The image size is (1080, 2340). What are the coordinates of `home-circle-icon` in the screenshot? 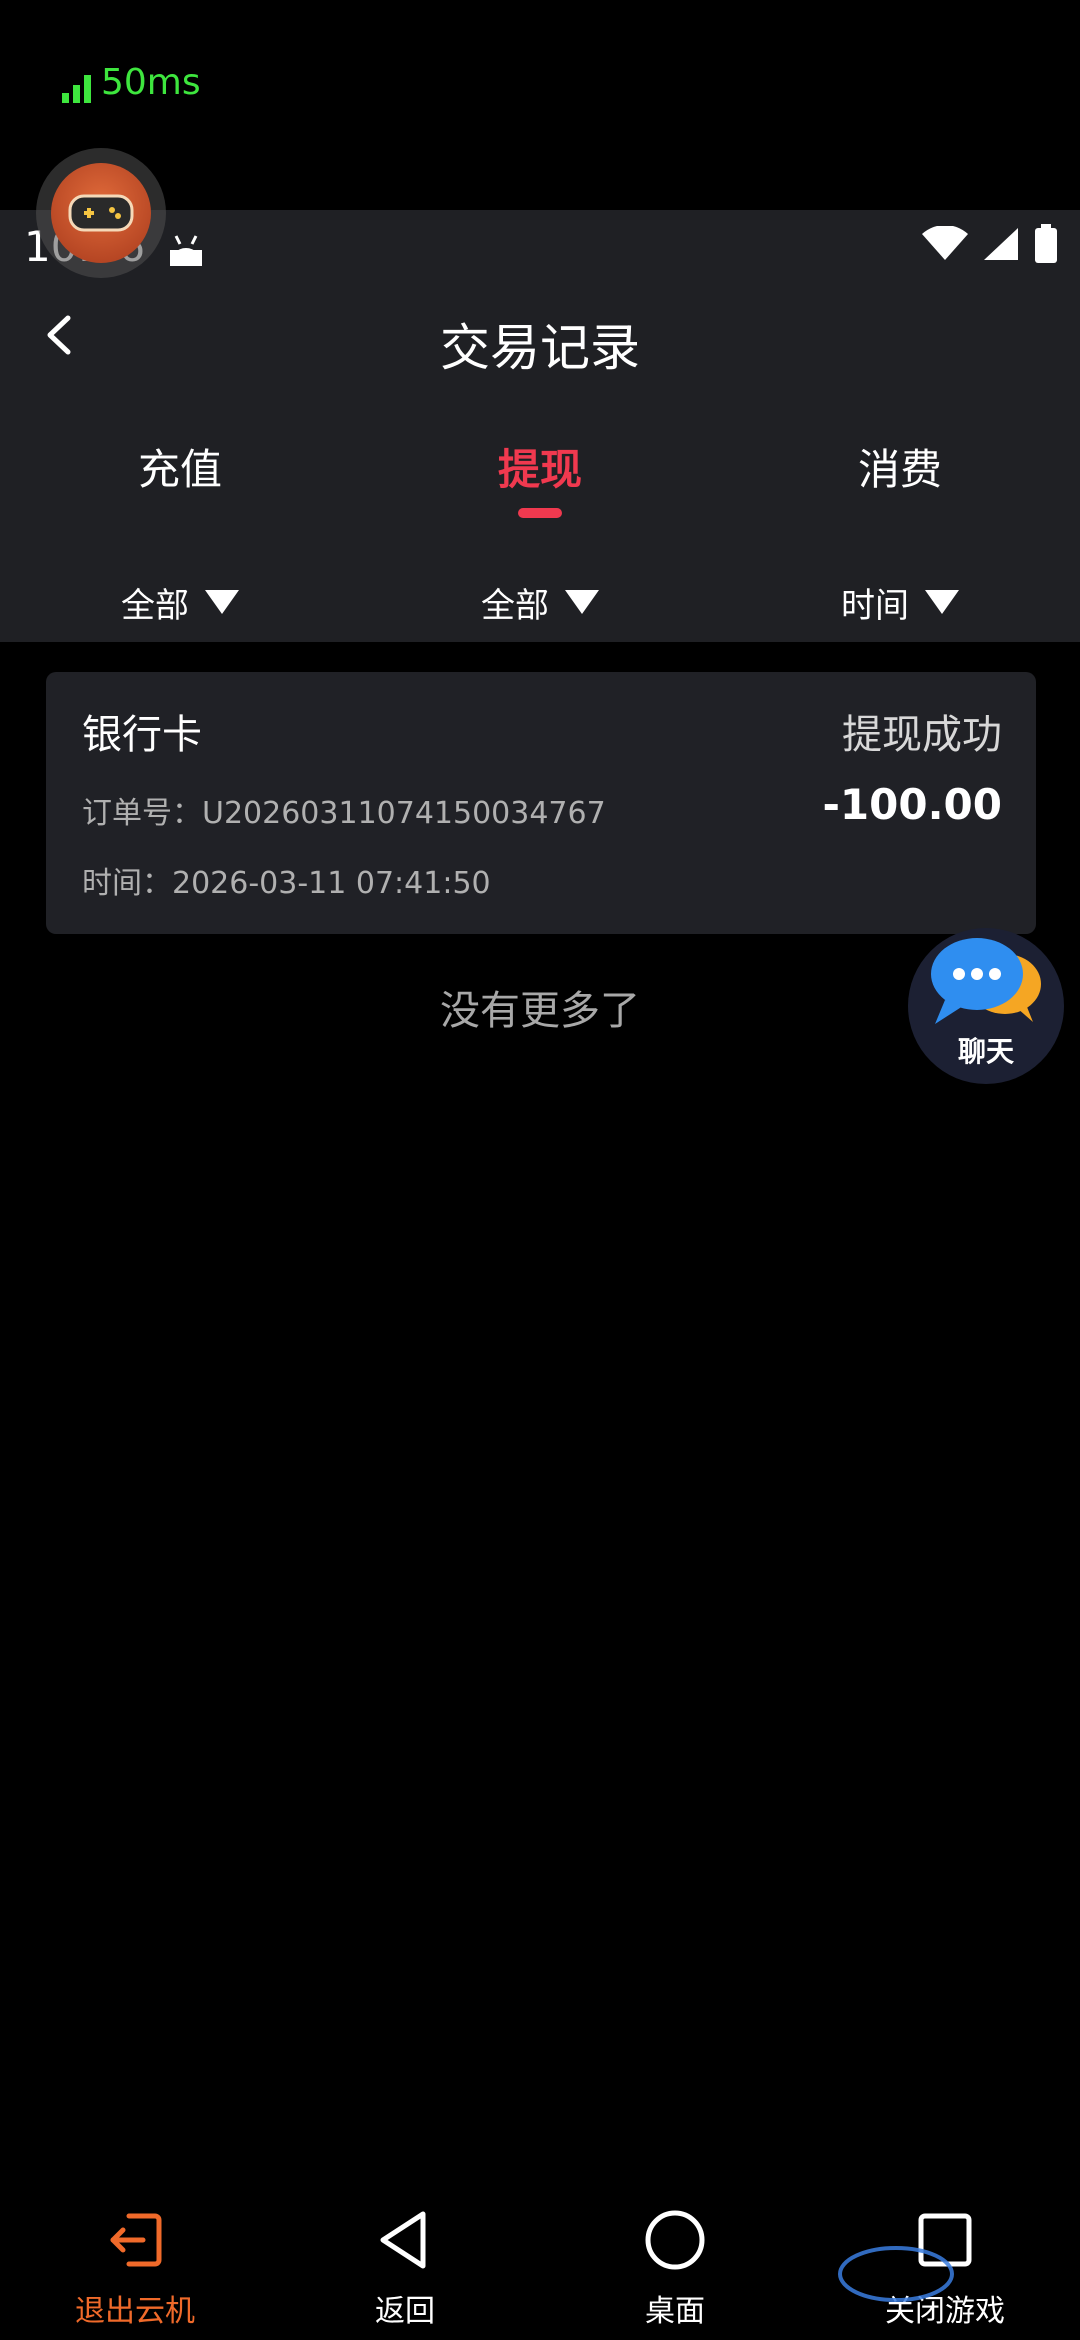 It's located at (675, 2240).